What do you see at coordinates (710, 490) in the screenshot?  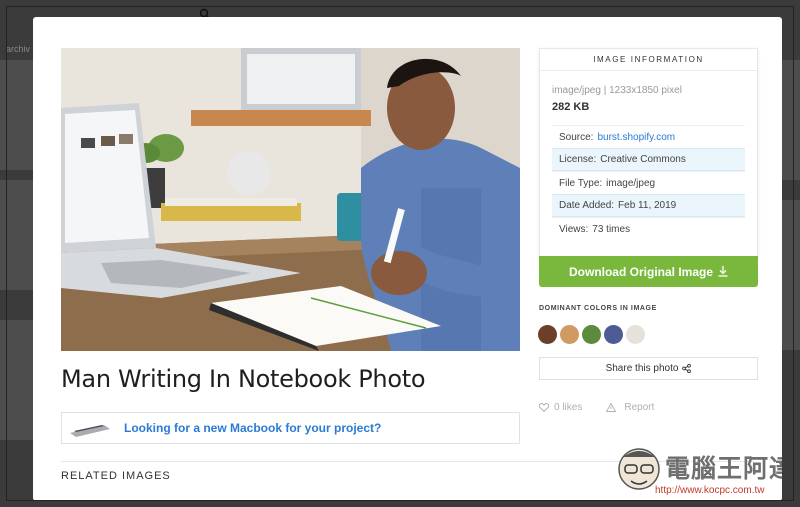 I see `watermark-url: http://www.kocpc.com.tw` at bounding box center [710, 490].